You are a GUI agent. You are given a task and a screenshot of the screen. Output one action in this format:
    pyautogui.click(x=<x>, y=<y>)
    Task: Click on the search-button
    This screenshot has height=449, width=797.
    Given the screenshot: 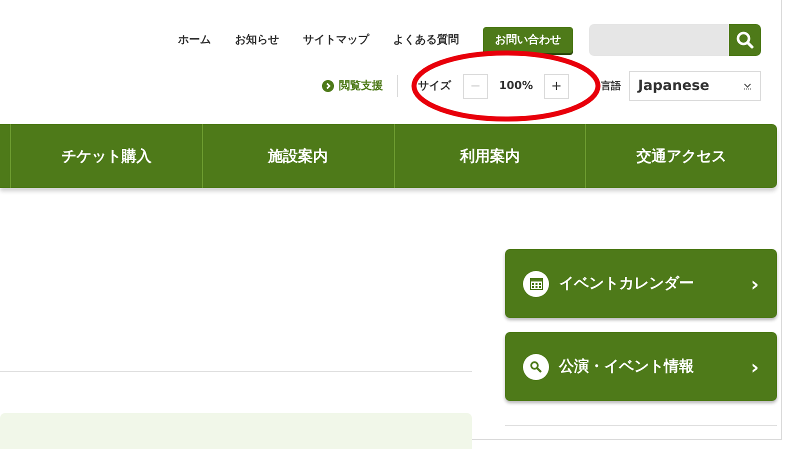 What is the action you would take?
    pyautogui.click(x=745, y=40)
    